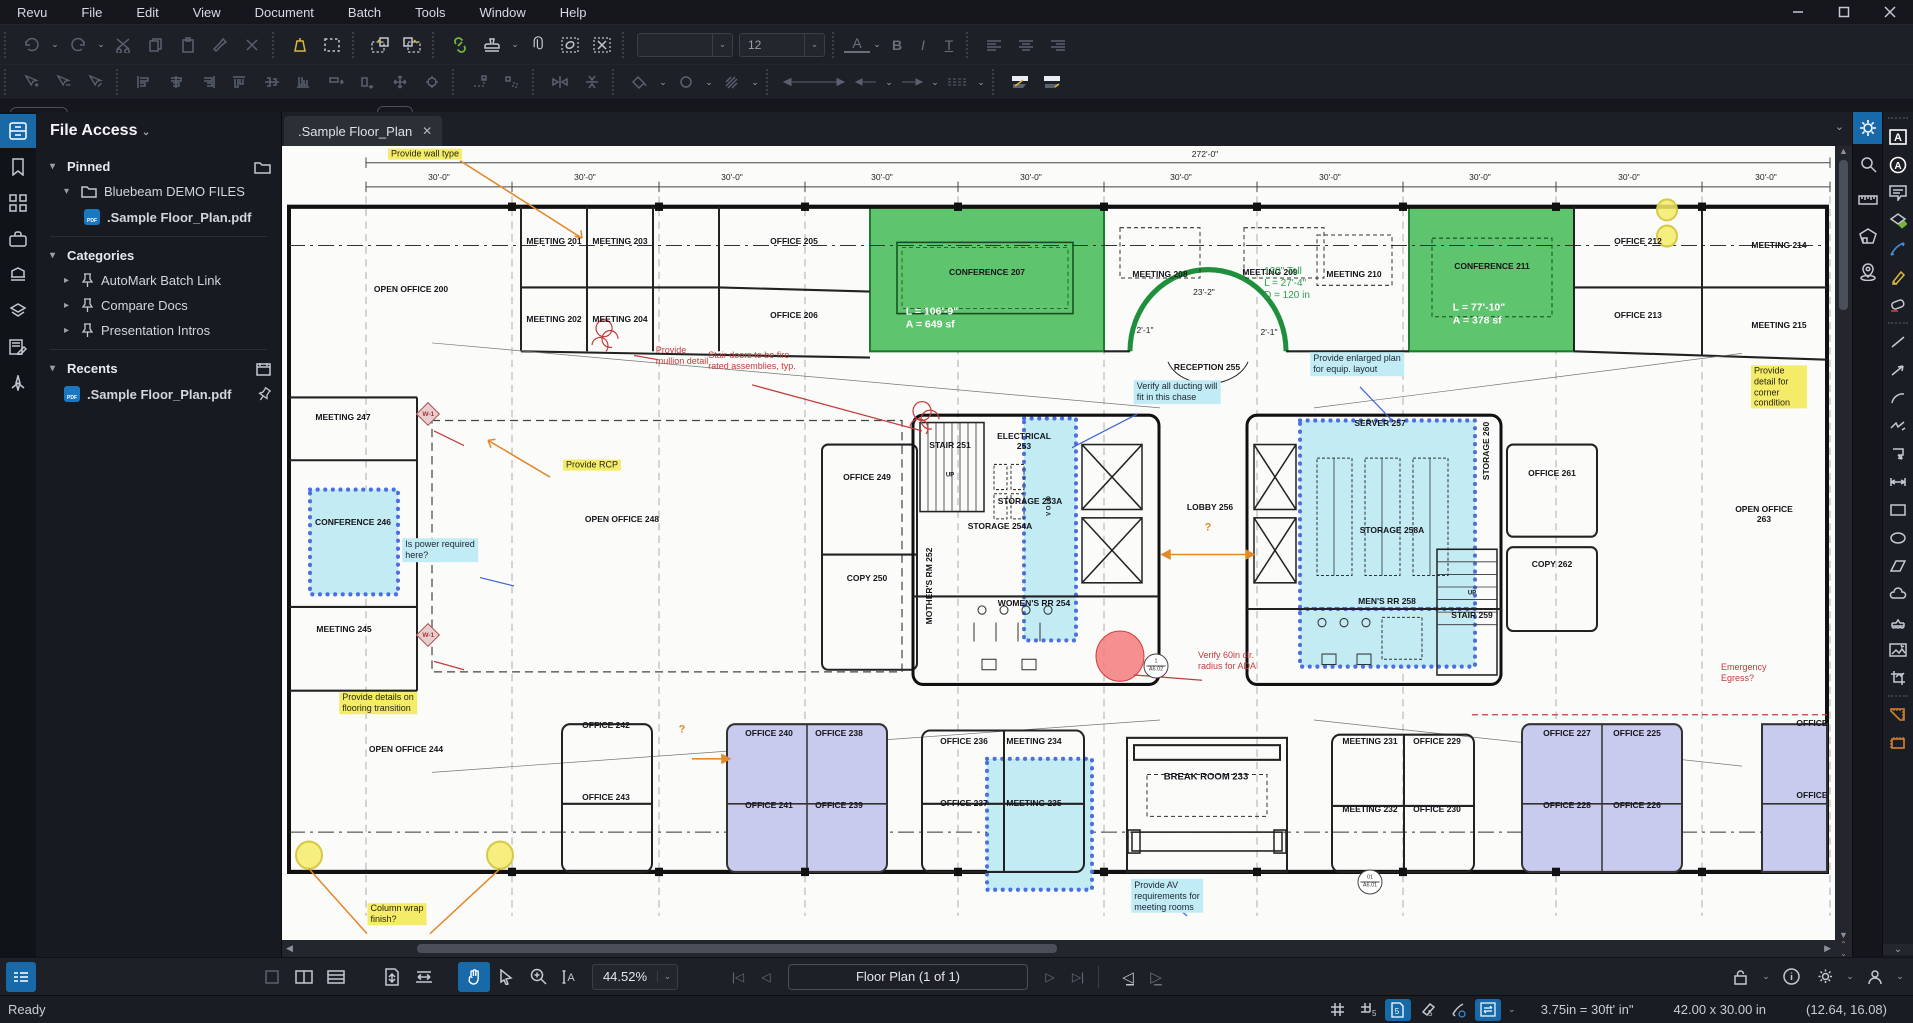 This screenshot has height=1023, width=1913. Describe the element at coordinates (32, 45) in the screenshot. I see `undo-icon` at that location.